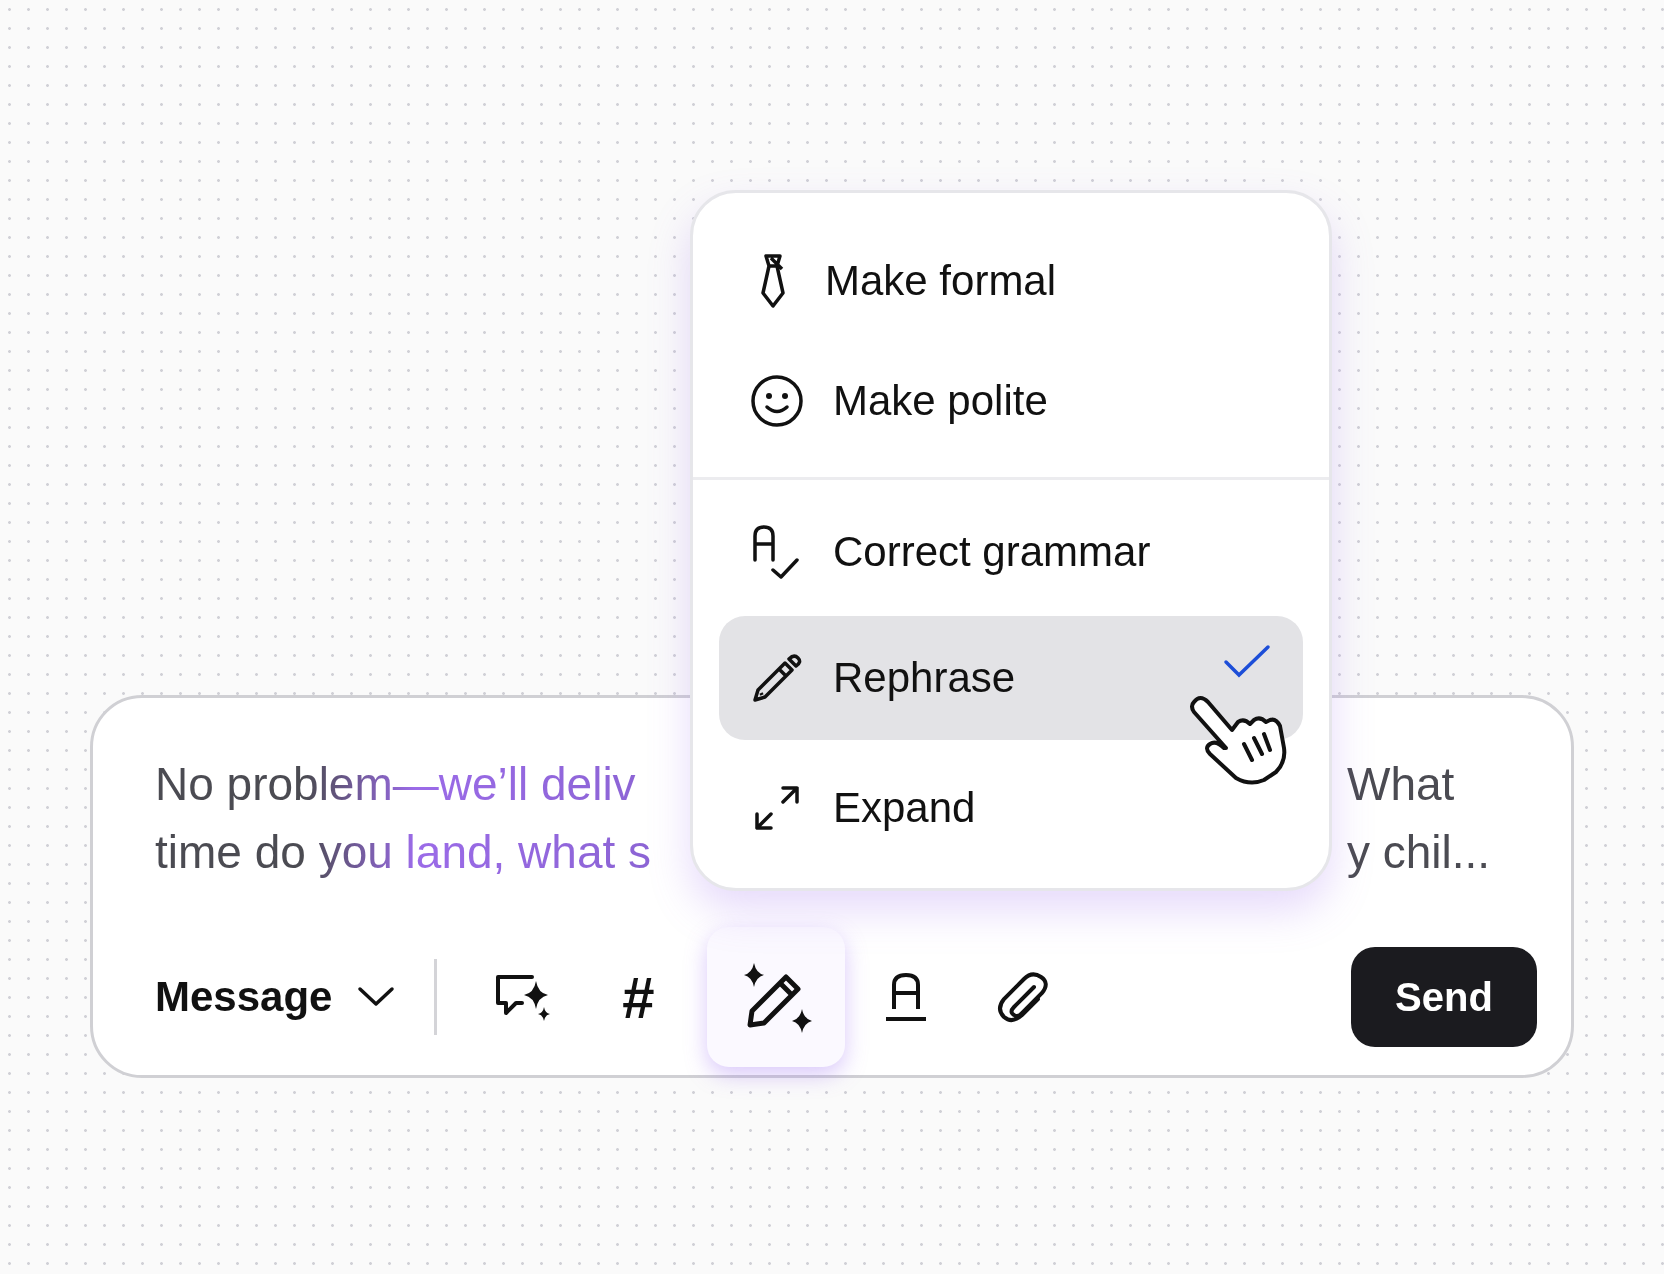  I want to click on text-underline-icon, so click(906, 997).